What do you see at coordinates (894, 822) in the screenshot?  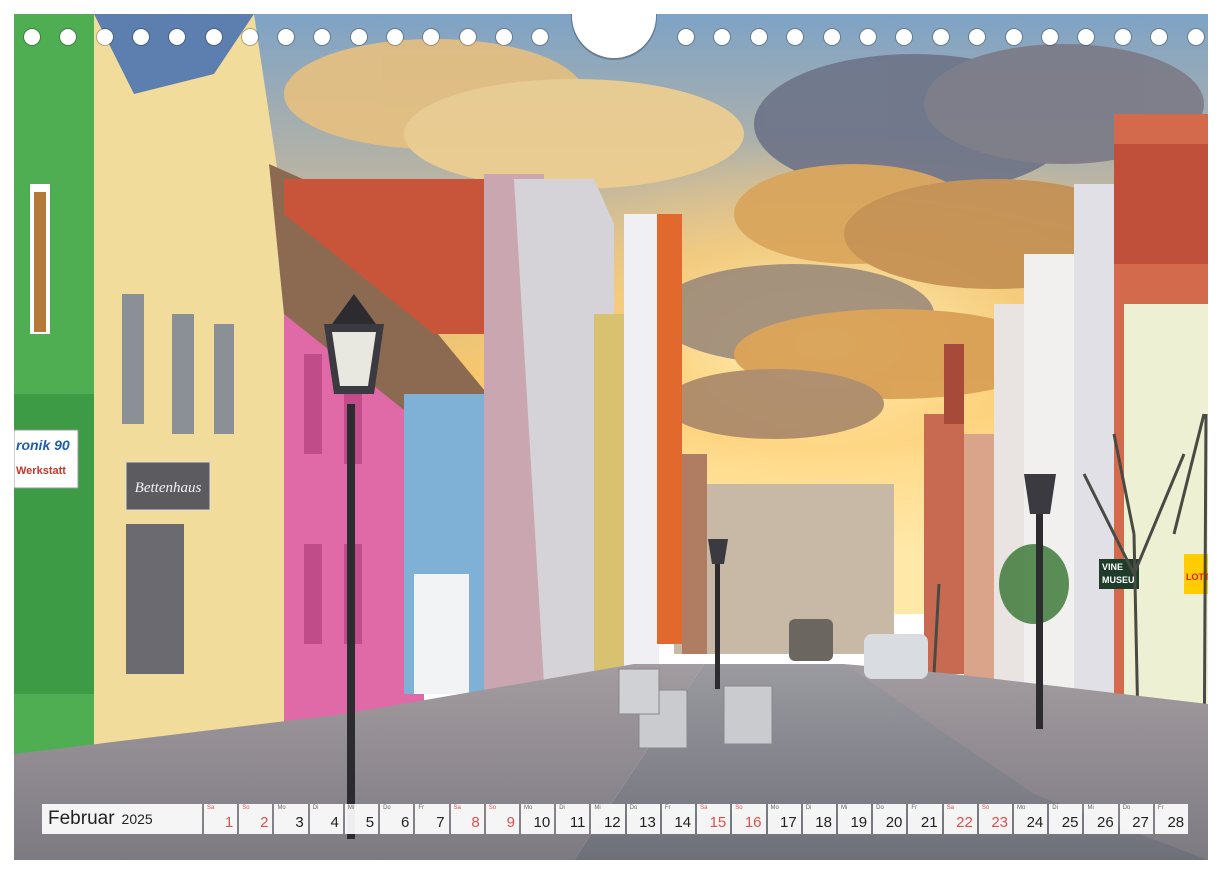 I see `day-number: 20` at bounding box center [894, 822].